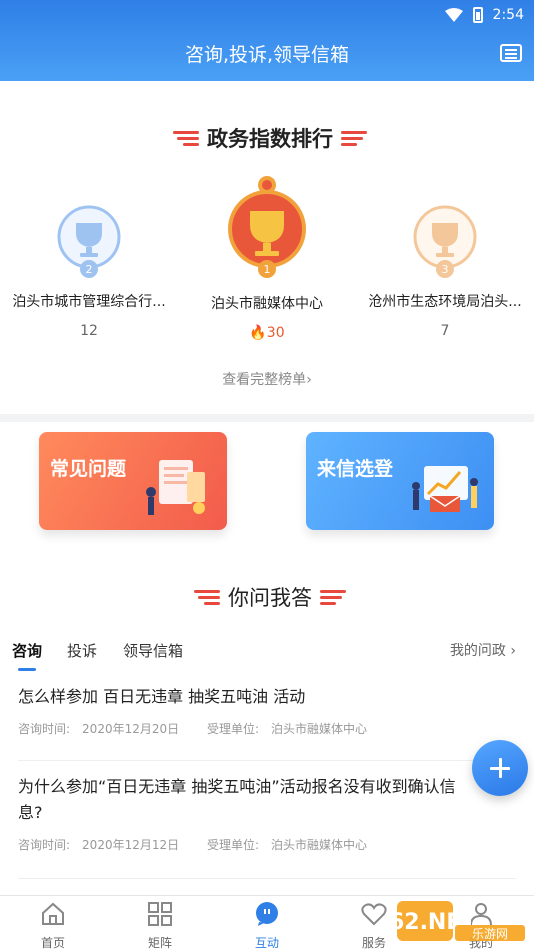  What do you see at coordinates (27, 669) in the screenshot?
I see `active-tab-indicator` at bounding box center [27, 669].